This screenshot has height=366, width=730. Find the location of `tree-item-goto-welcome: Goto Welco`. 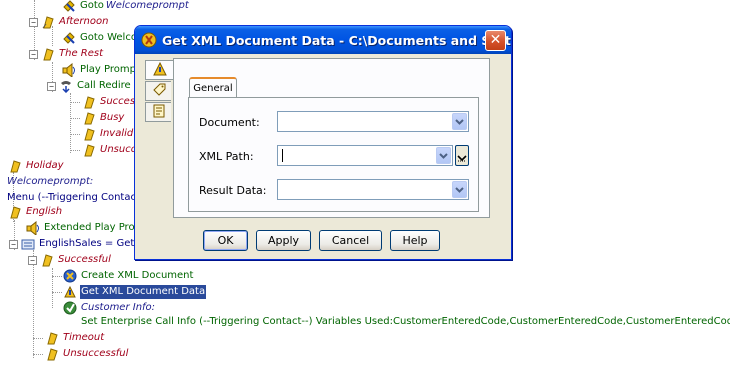

tree-item-goto-welcome: Goto Welco is located at coordinates (100, 38).